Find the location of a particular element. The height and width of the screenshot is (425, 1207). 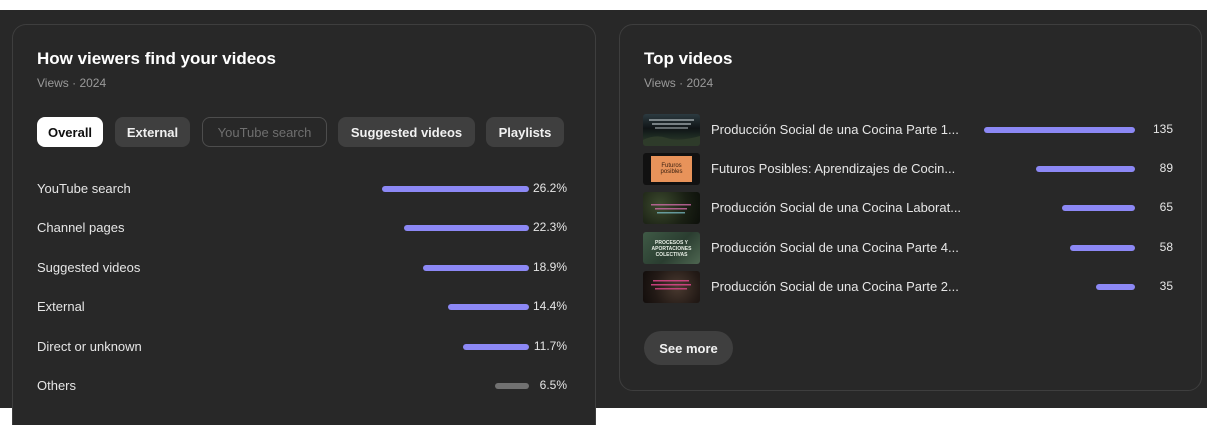

source-label: Direct or unknown is located at coordinates (89, 346).